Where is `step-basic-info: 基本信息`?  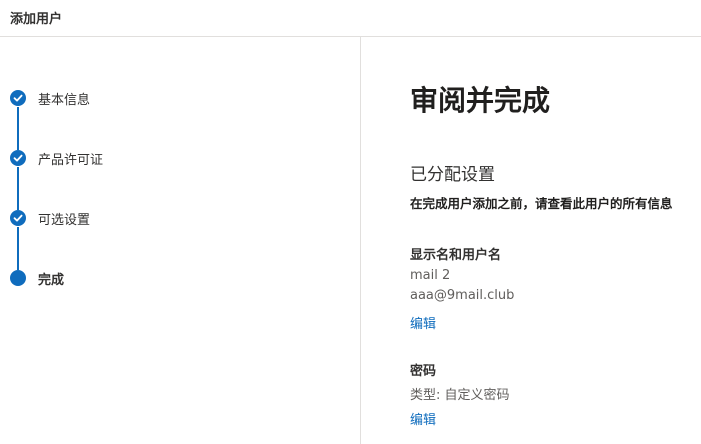 step-basic-info: 基本信息 is located at coordinates (50, 98).